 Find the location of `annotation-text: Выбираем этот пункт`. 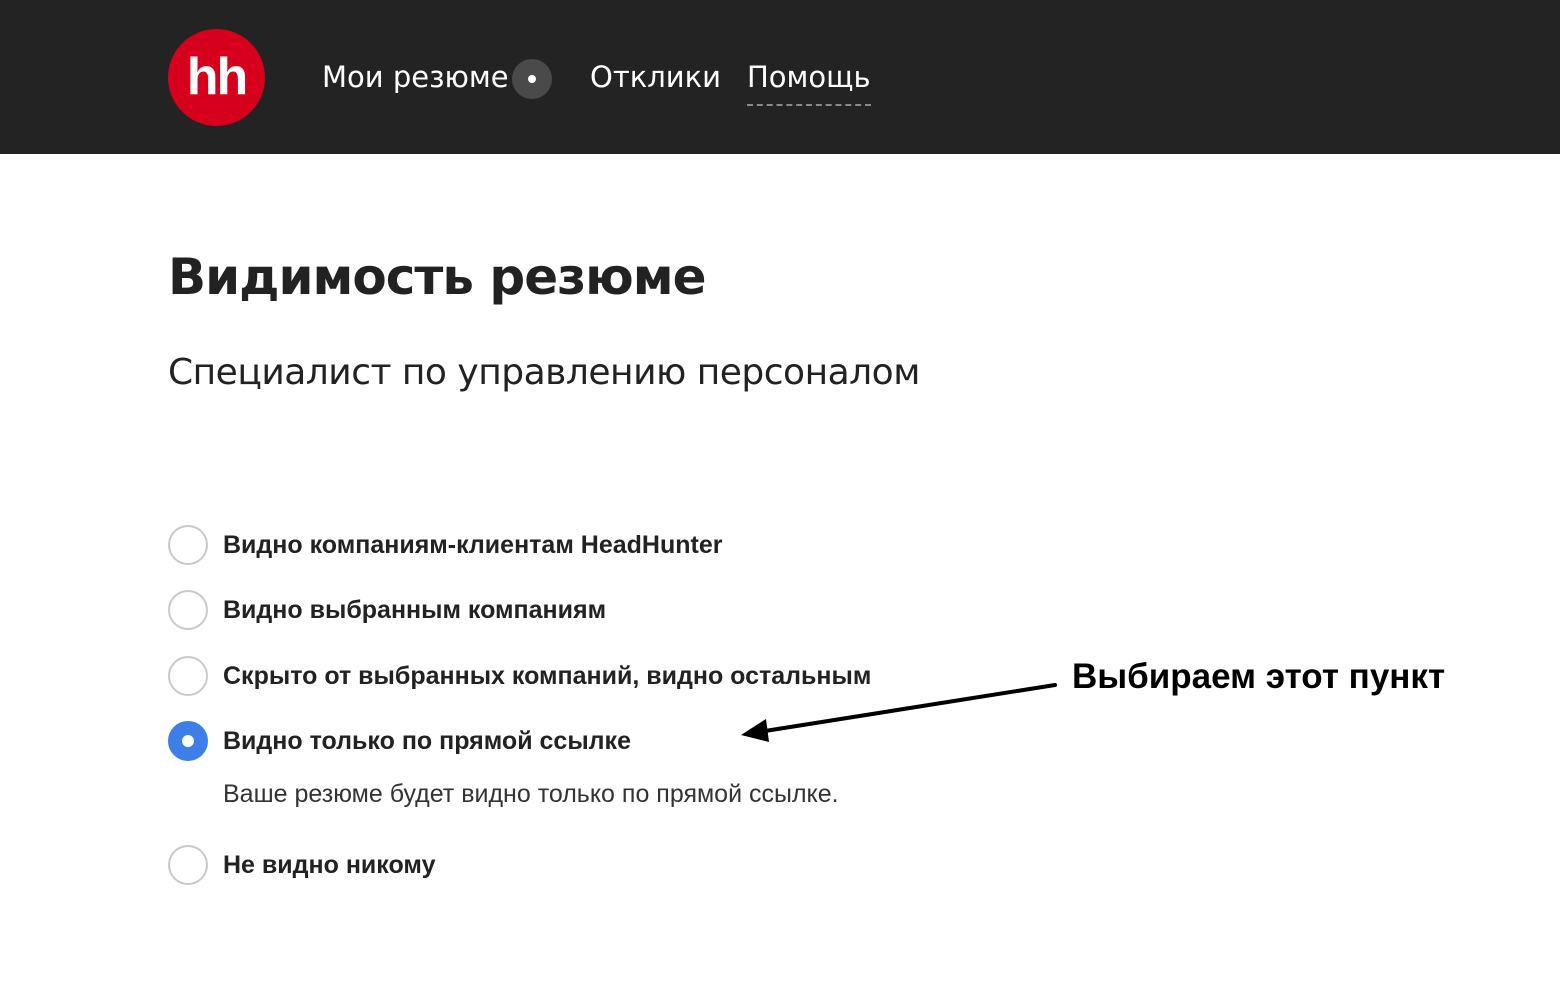

annotation-text: Выбираем этот пункт is located at coordinates (1259, 676).